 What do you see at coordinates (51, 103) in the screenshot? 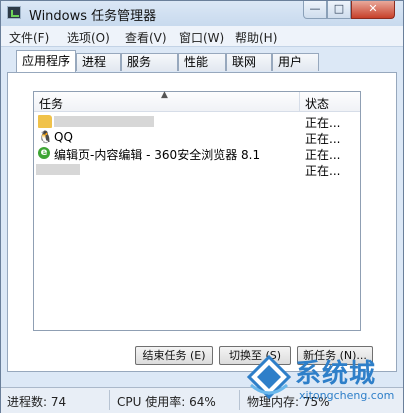
I see `column-header-task: 任务` at bounding box center [51, 103].